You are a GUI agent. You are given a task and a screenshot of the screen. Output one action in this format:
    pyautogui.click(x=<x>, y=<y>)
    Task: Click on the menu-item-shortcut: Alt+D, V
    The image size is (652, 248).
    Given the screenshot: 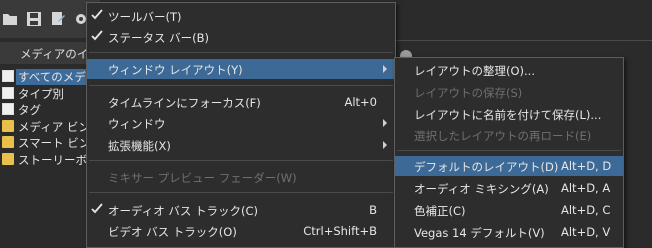 What is the action you would take?
    pyautogui.click(x=586, y=232)
    